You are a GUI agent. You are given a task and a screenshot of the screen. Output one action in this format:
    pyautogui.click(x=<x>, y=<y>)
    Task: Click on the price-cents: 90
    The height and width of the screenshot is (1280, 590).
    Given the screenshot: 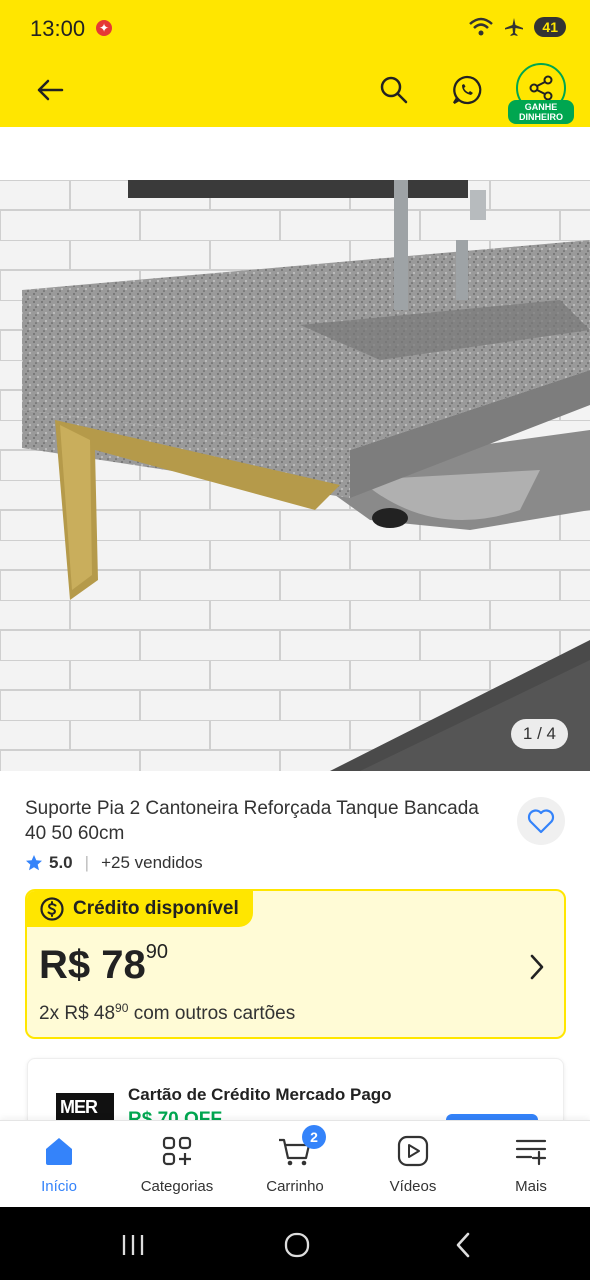 What is the action you would take?
    pyautogui.click(x=156, y=952)
    